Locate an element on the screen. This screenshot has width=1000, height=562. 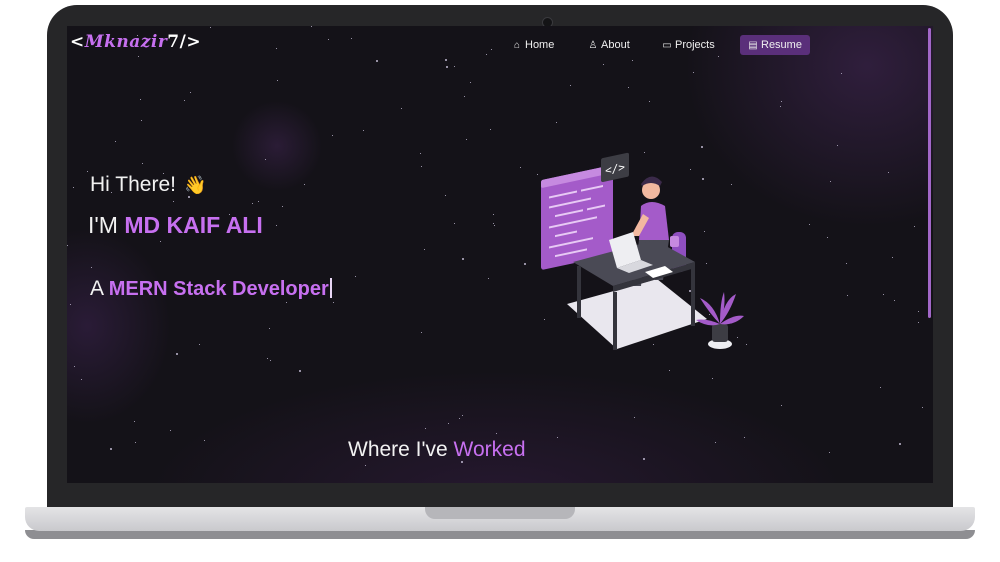
laptop-base-shadow is located at coordinates (500, 534).